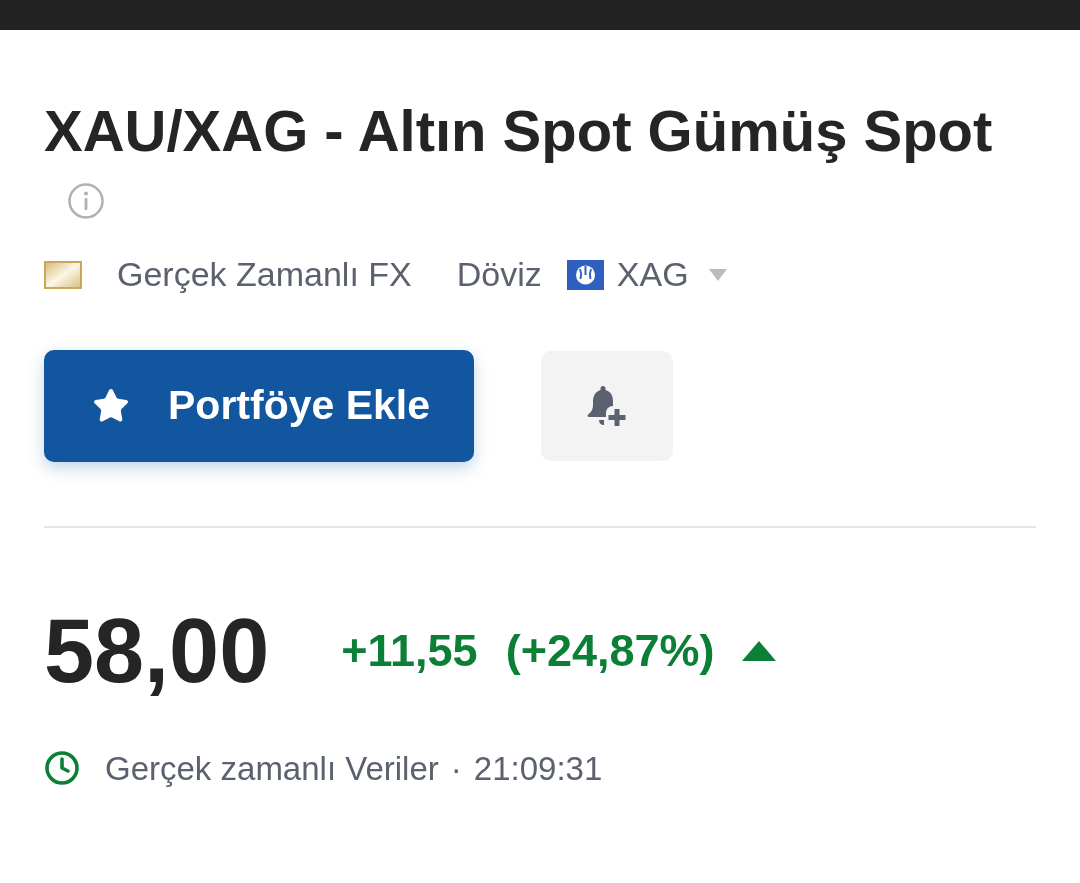  Describe the element at coordinates (409, 650) in the screenshot. I see `price-change: +11,55` at that location.